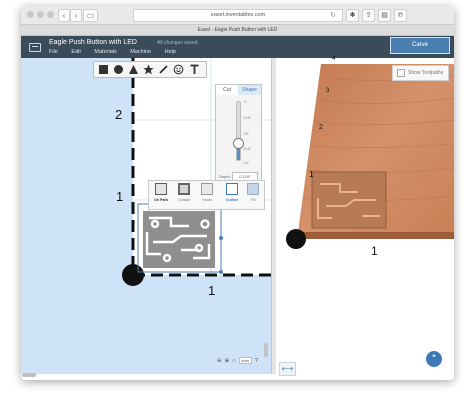  Describe the element at coordinates (328, 91) in the screenshot. I see `preview-axis-3: 3` at that location.